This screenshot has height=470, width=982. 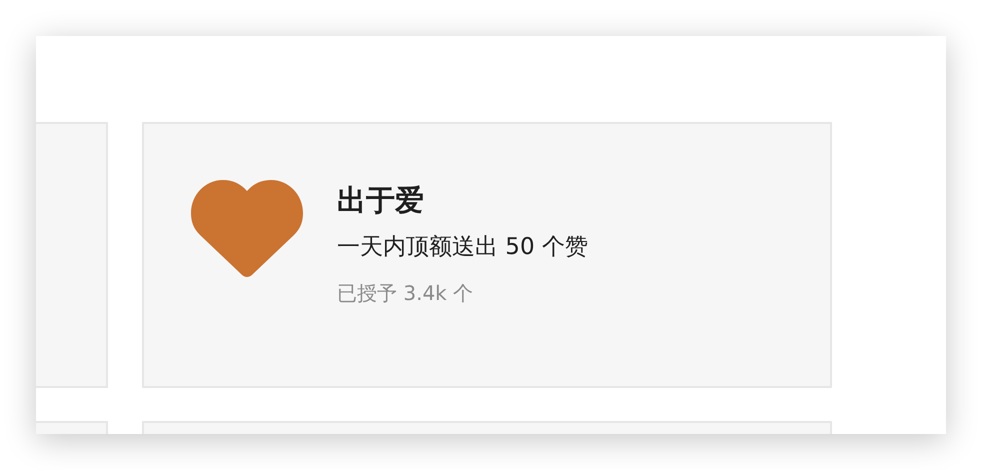 I want to click on badge-stat: 已授予 3.4k 个, so click(x=405, y=293).